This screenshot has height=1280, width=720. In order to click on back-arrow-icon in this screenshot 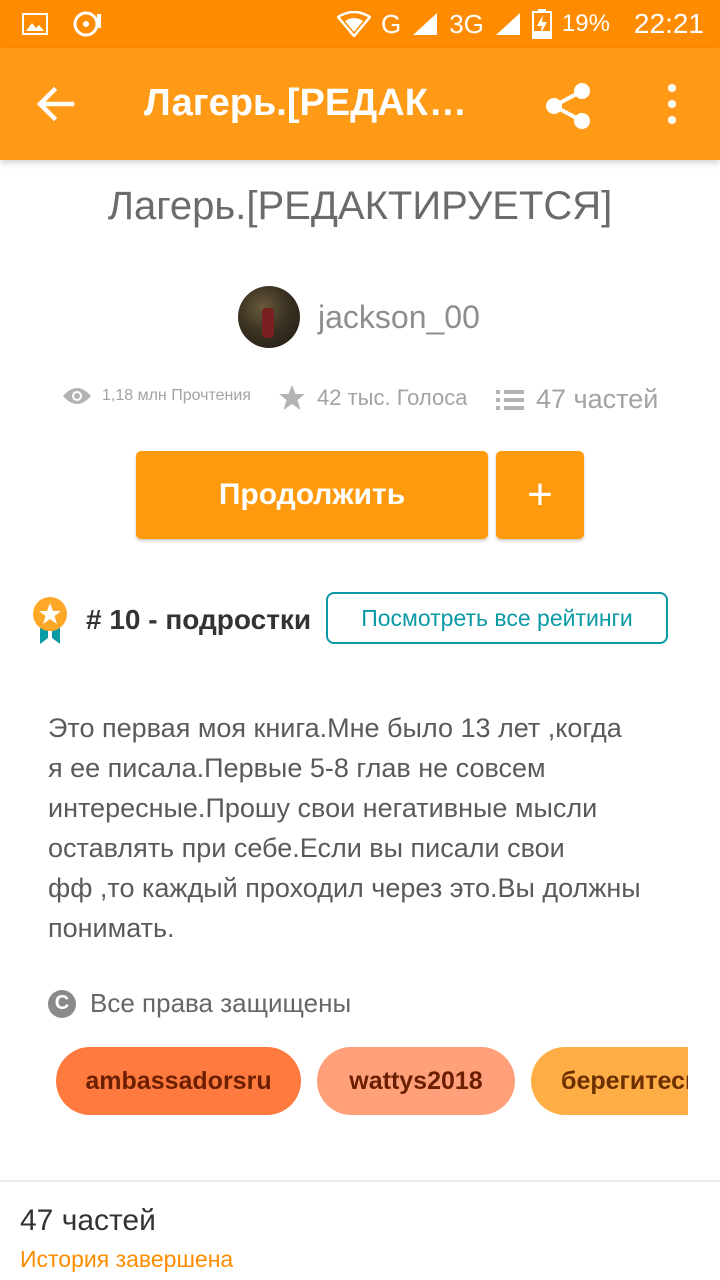, I will do `click(56, 104)`.